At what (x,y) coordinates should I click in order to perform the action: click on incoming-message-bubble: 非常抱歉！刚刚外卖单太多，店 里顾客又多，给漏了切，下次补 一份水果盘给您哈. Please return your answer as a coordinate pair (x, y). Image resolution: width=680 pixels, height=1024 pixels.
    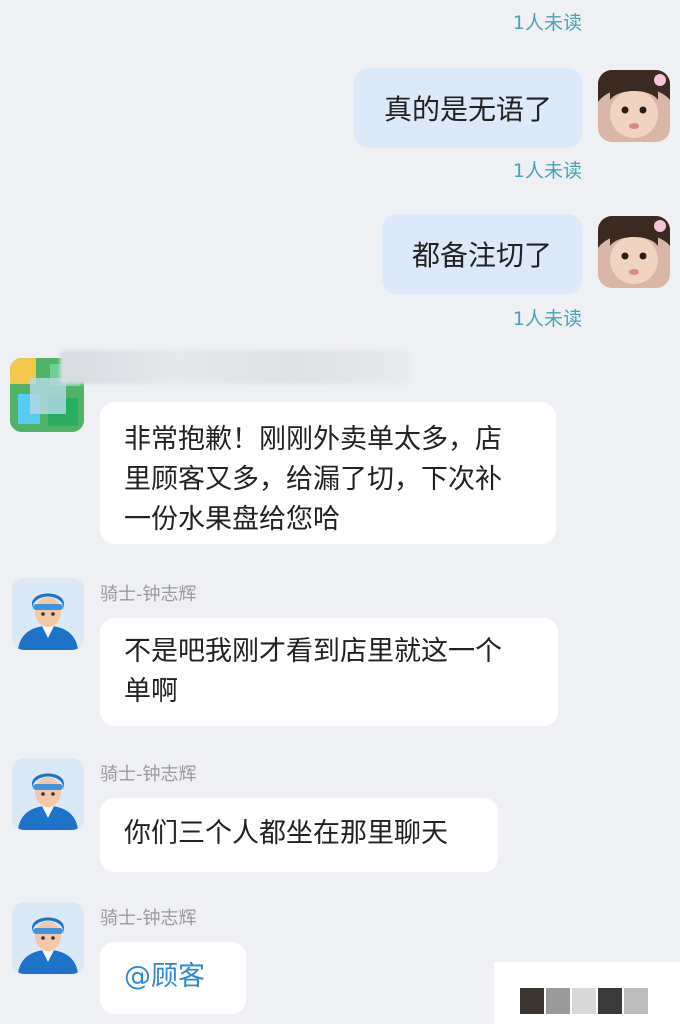
    Looking at the image, I should click on (328, 473).